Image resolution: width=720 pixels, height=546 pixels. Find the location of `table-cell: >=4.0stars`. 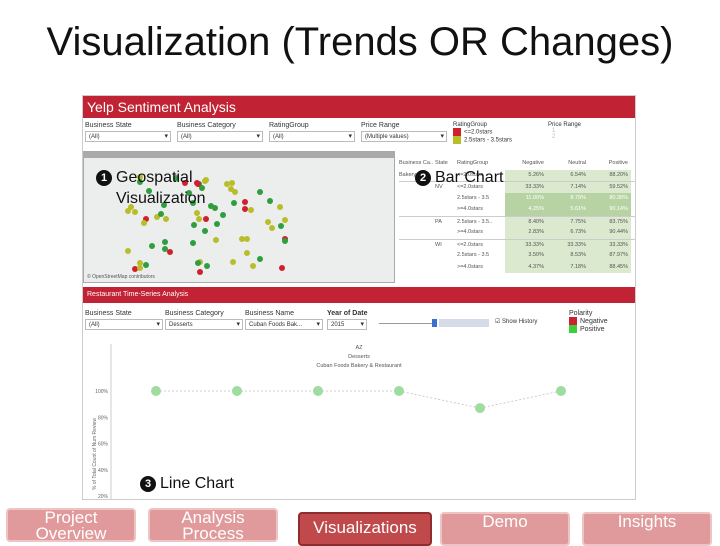

table-cell: >=4.0stars is located at coordinates (470, 232).